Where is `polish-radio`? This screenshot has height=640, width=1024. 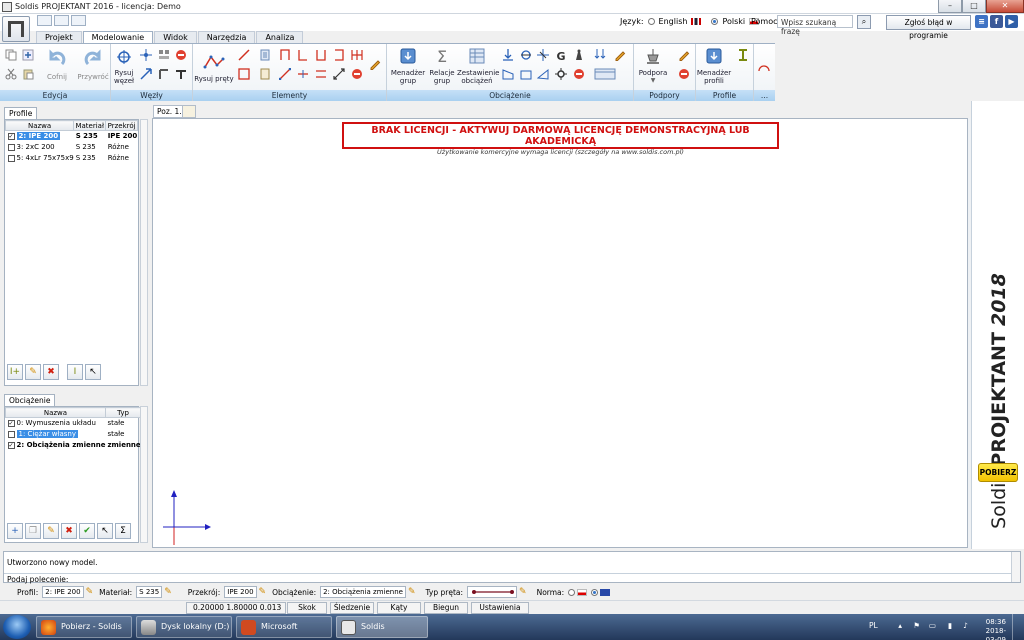 polish-radio is located at coordinates (715, 21).